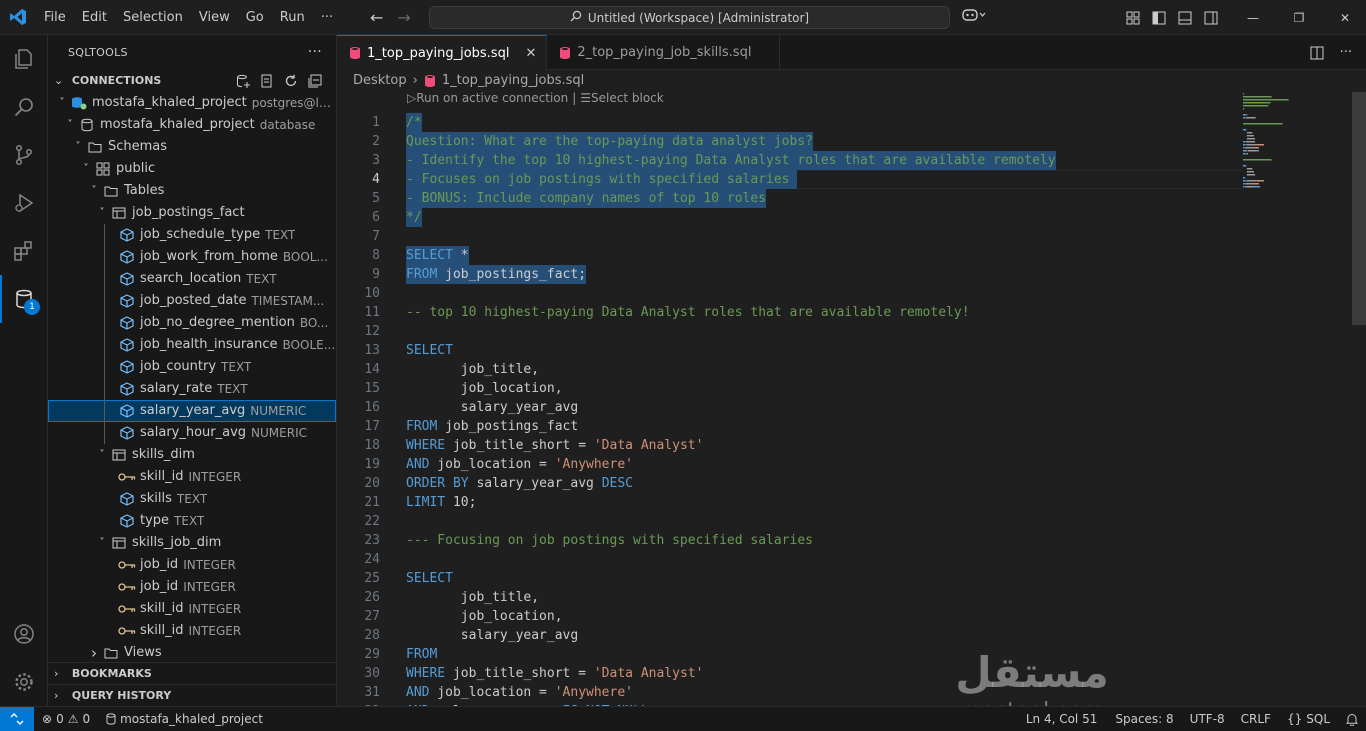  What do you see at coordinates (192, 367) in the screenshot?
I see `tree-item: job_country TEXT` at bounding box center [192, 367].